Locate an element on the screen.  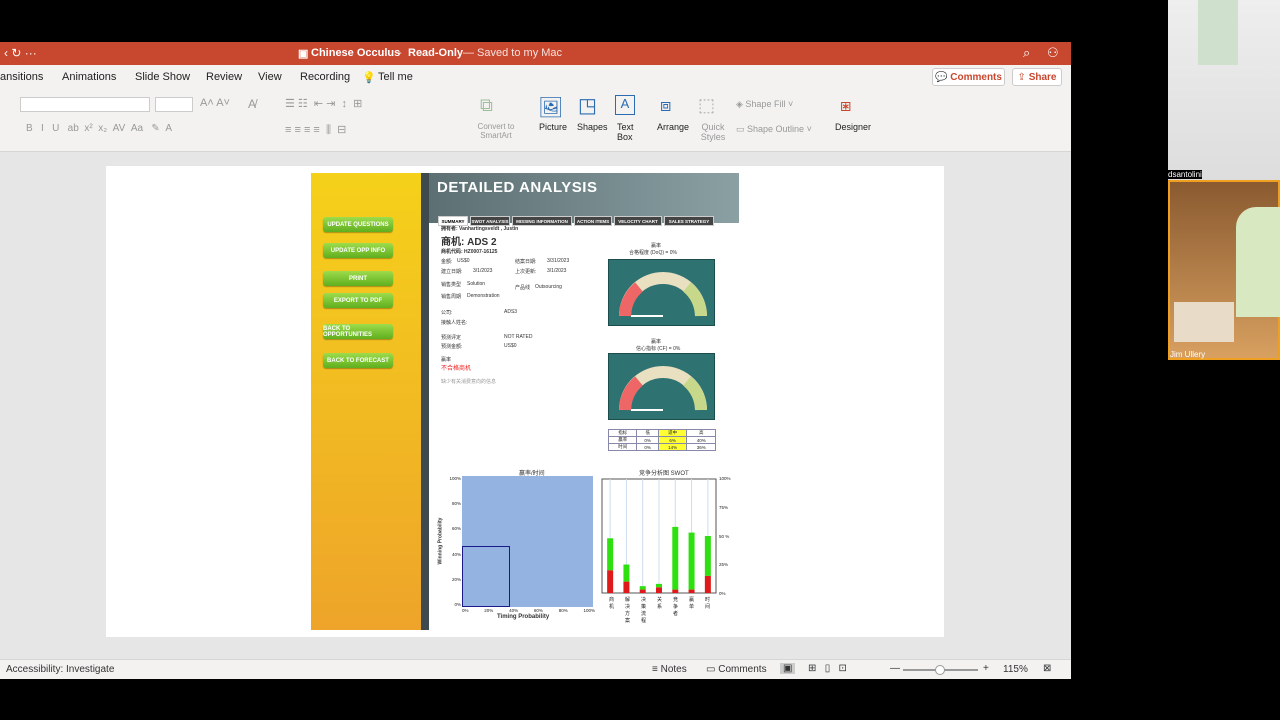
comments-status-button: ▭ Comments is located at coordinates (736, 669).